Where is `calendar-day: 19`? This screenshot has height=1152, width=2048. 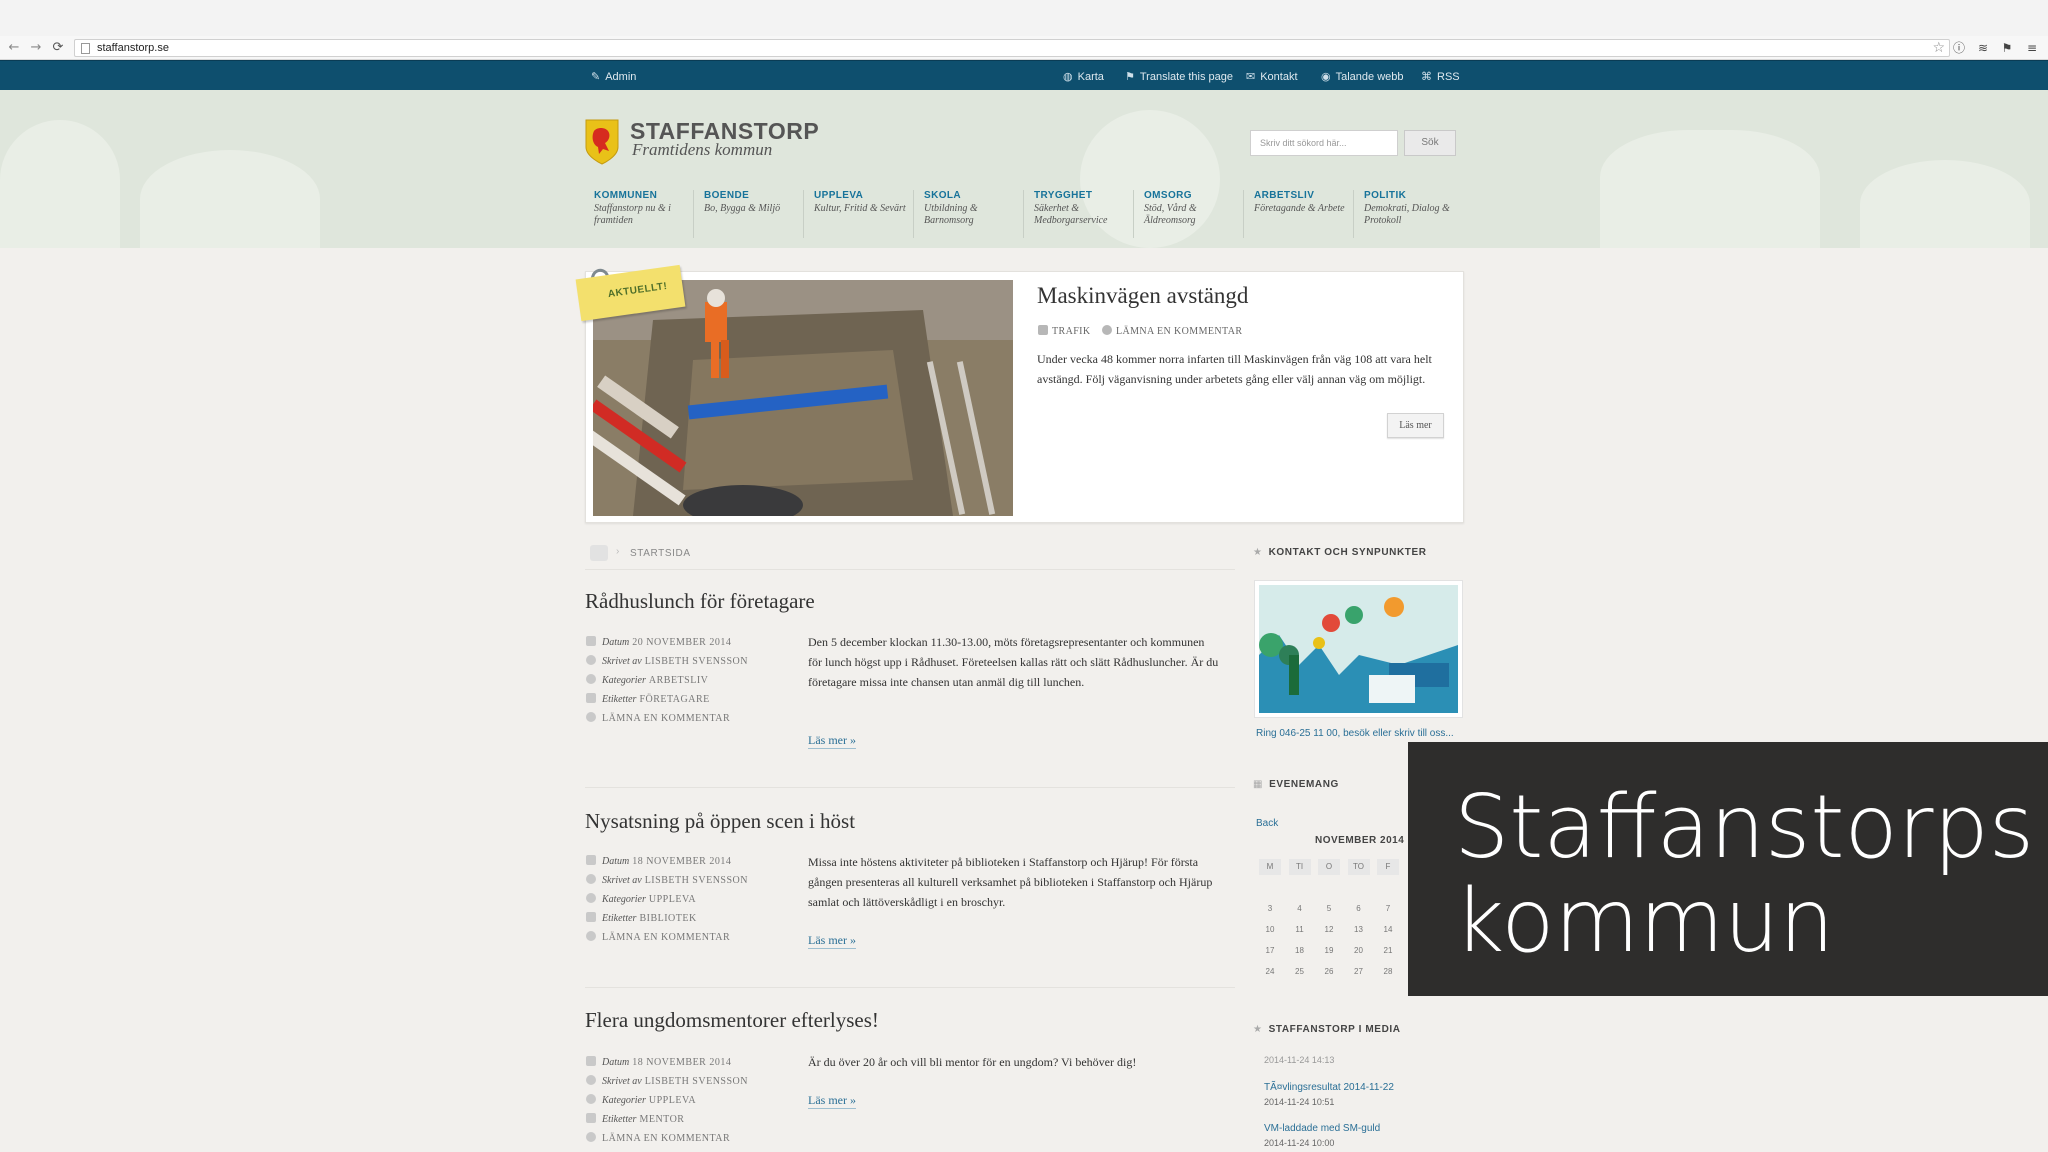 calendar-day: 19 is located at coordinates (1329, 951).